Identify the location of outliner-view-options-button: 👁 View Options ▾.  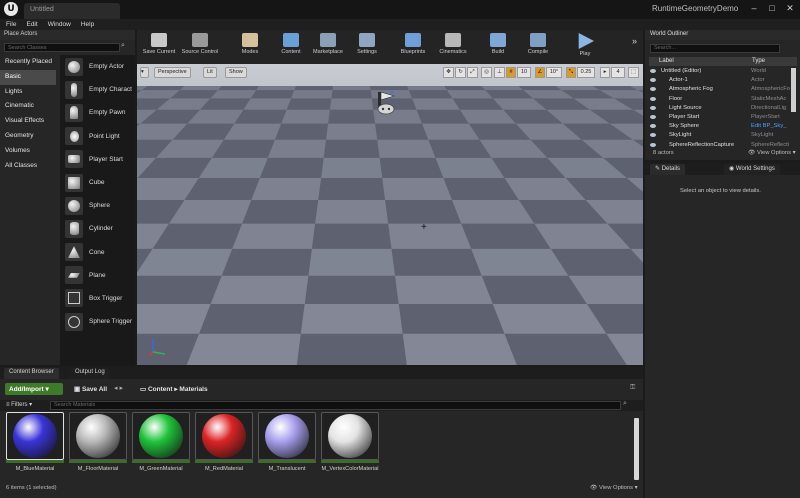
(772, 153).